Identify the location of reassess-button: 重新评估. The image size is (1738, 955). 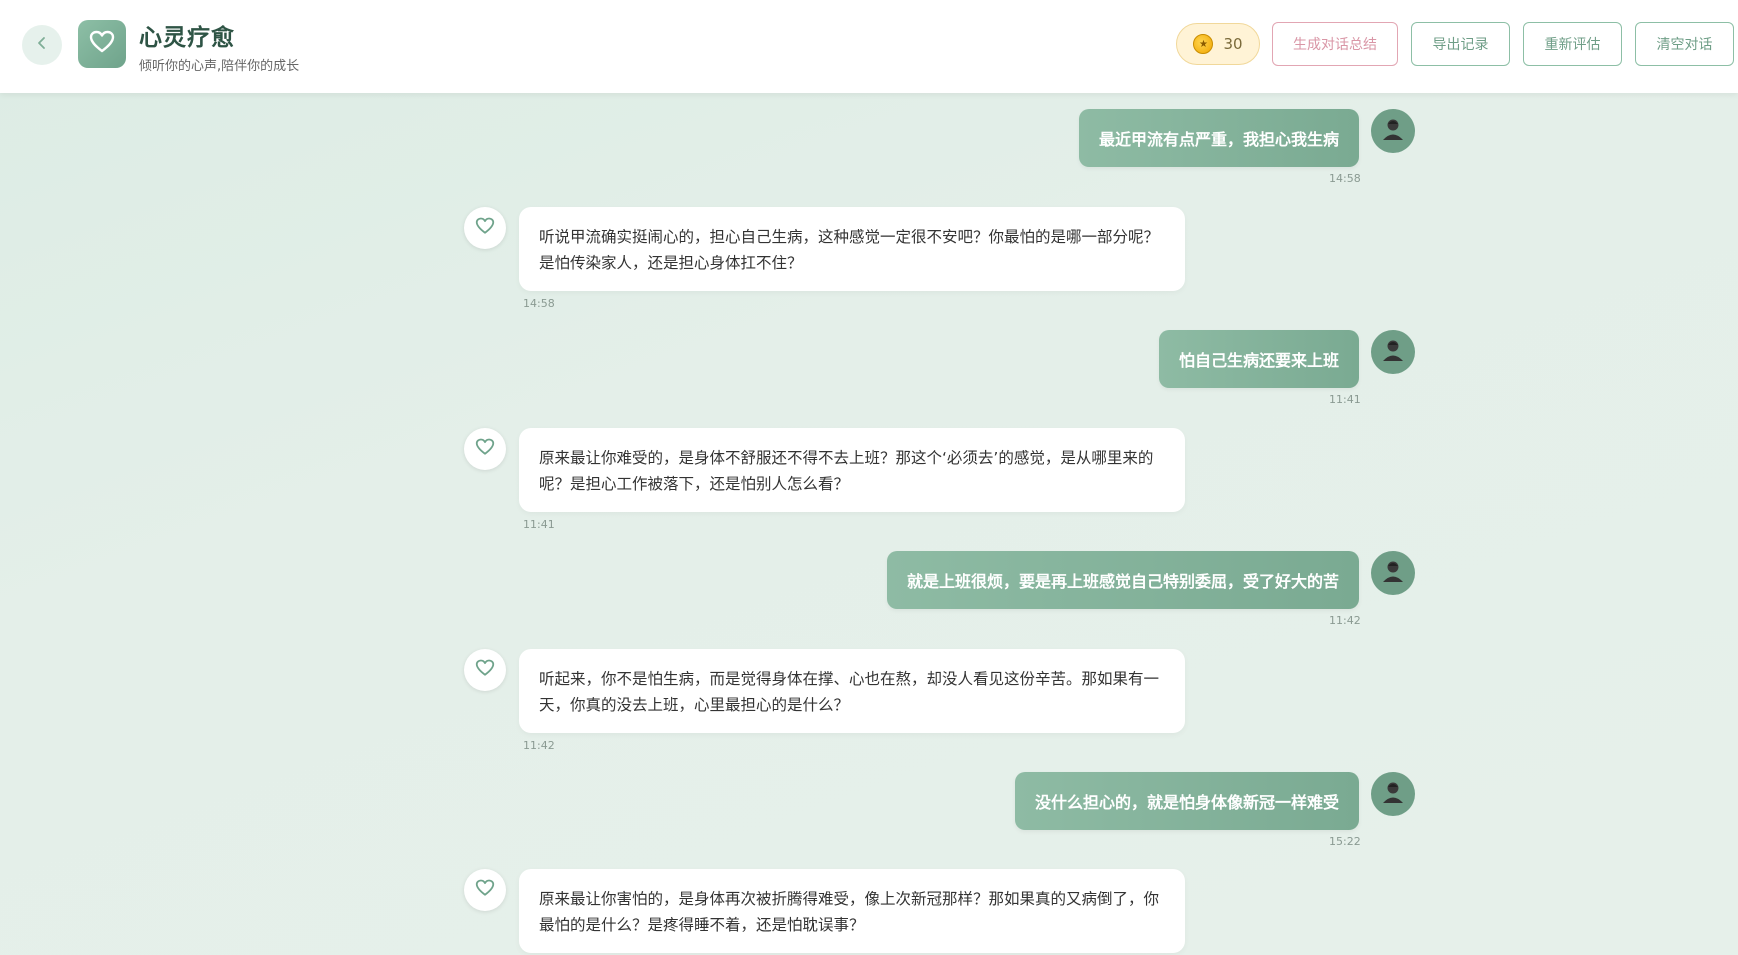
(1572, 44).